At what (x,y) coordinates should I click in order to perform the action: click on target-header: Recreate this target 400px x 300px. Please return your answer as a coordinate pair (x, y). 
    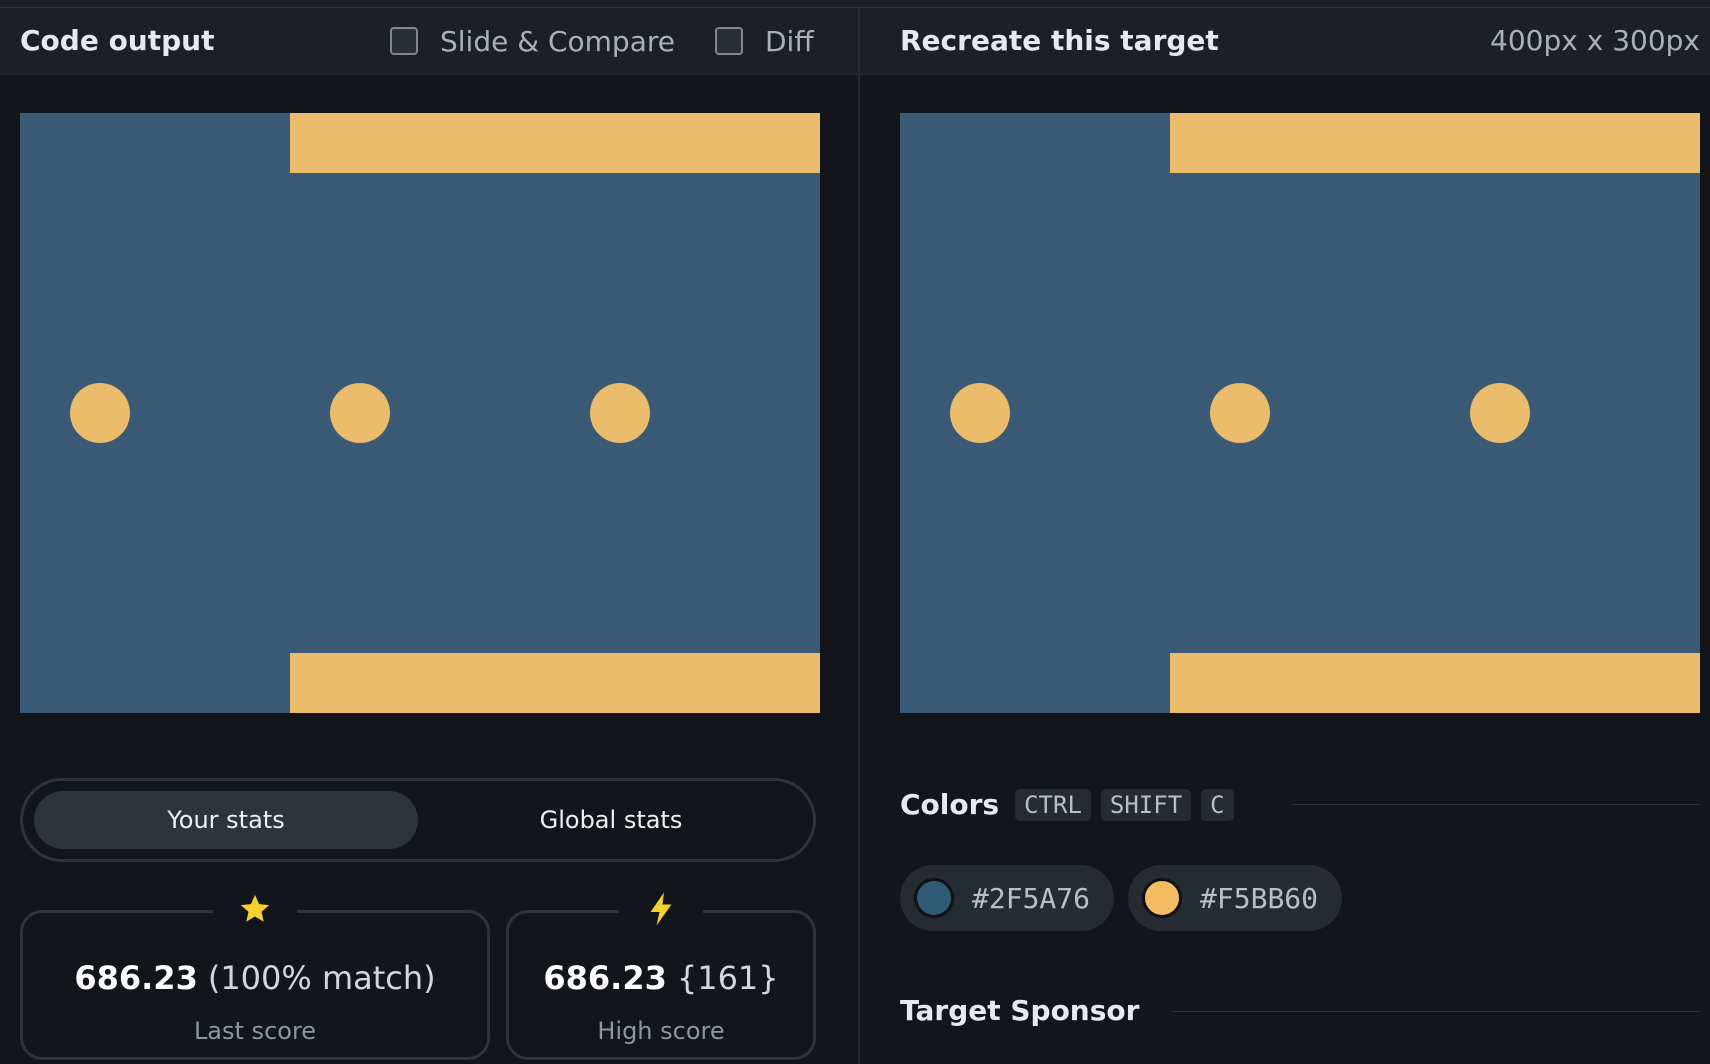
    Looking at the image, I should click on (1285, 41).